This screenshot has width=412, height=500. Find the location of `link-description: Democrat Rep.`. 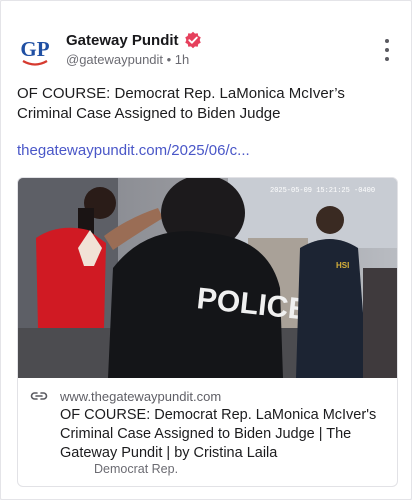

link-description: Democrat Rep. is located at coordinates (136, 469).